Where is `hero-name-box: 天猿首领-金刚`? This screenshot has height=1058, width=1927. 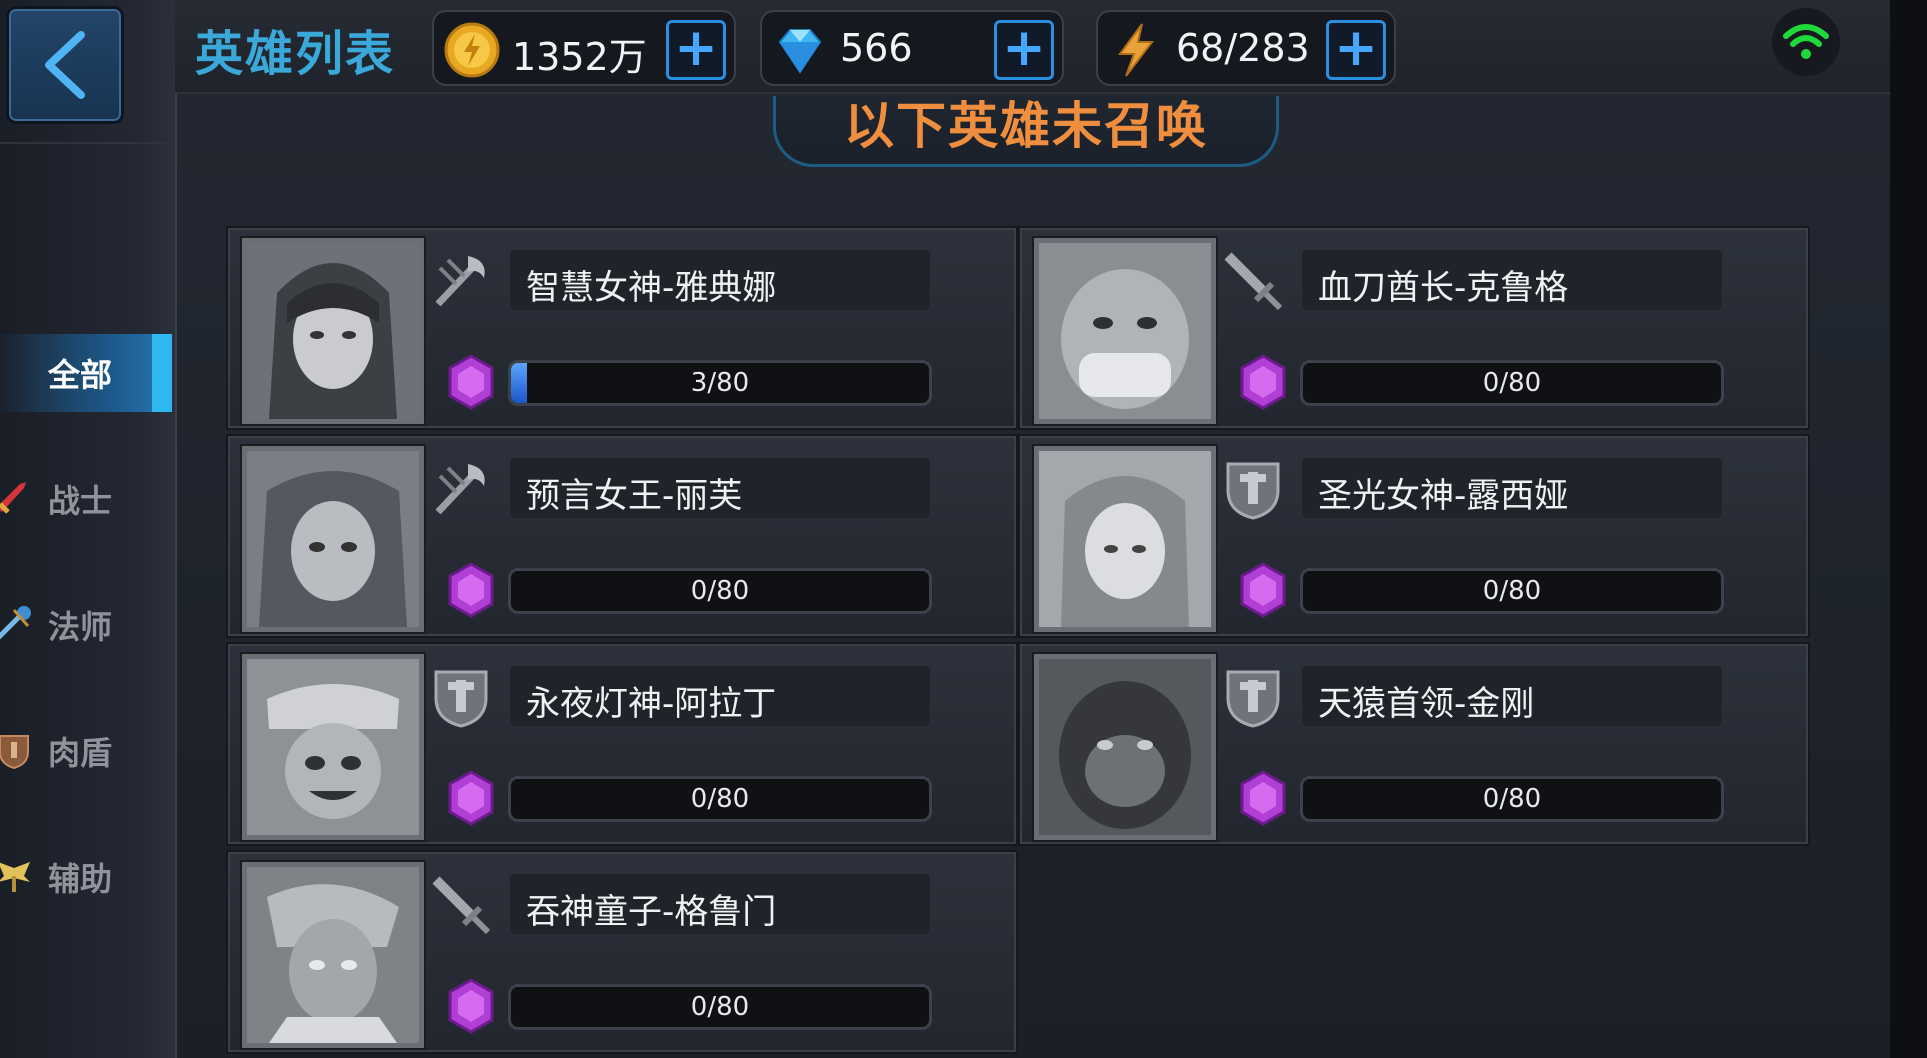
hero-name-box: 天猿首领-金刚 is located at coordinates (1512, 696).